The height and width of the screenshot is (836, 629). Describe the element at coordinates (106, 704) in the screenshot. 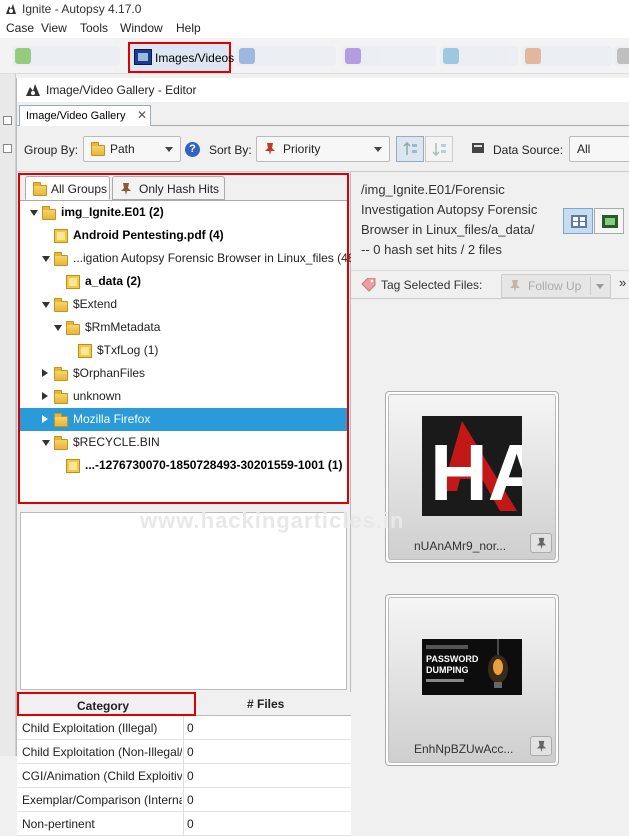

I see `column-header-category: Category` at that location.